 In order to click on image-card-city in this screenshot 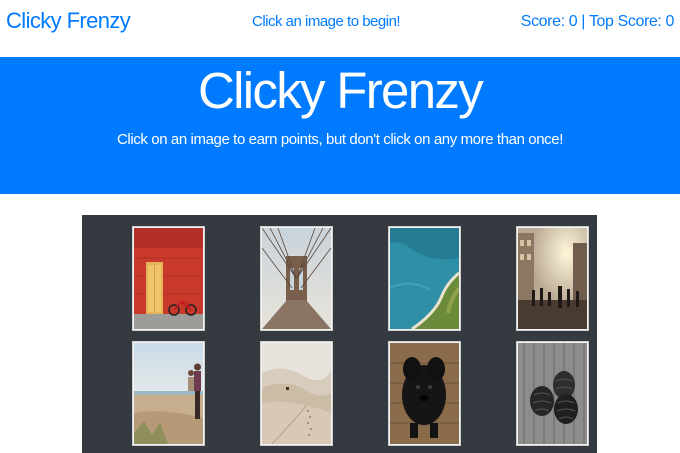, I will do `click(552, 278)`.